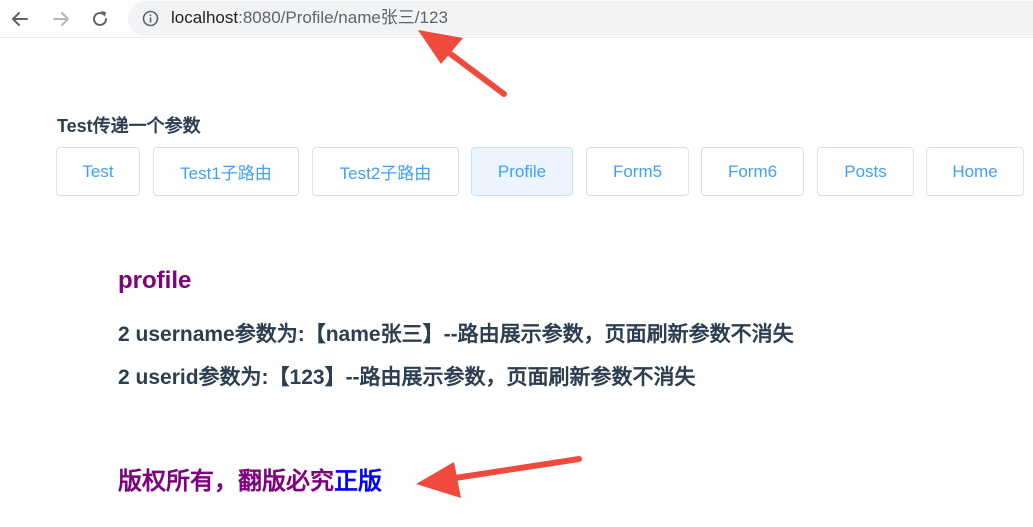  What do you see at coordinates (580, 18) in the screenshot?
I see `address-bar: localhost:8080/Profile/name张三/123` at bounding box center [580, 18].